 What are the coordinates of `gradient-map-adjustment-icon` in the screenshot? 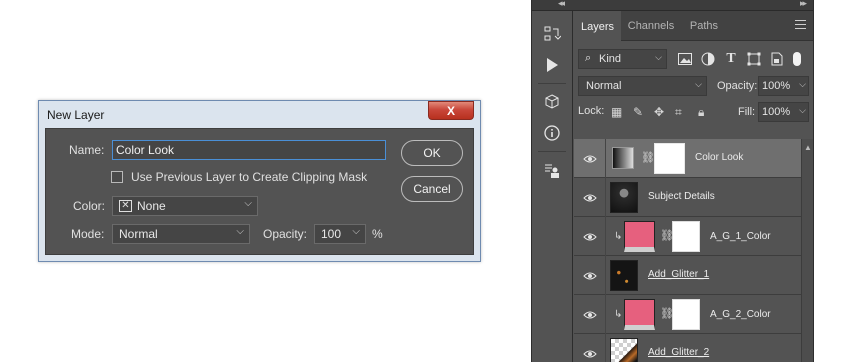 It's located at (623, 158).